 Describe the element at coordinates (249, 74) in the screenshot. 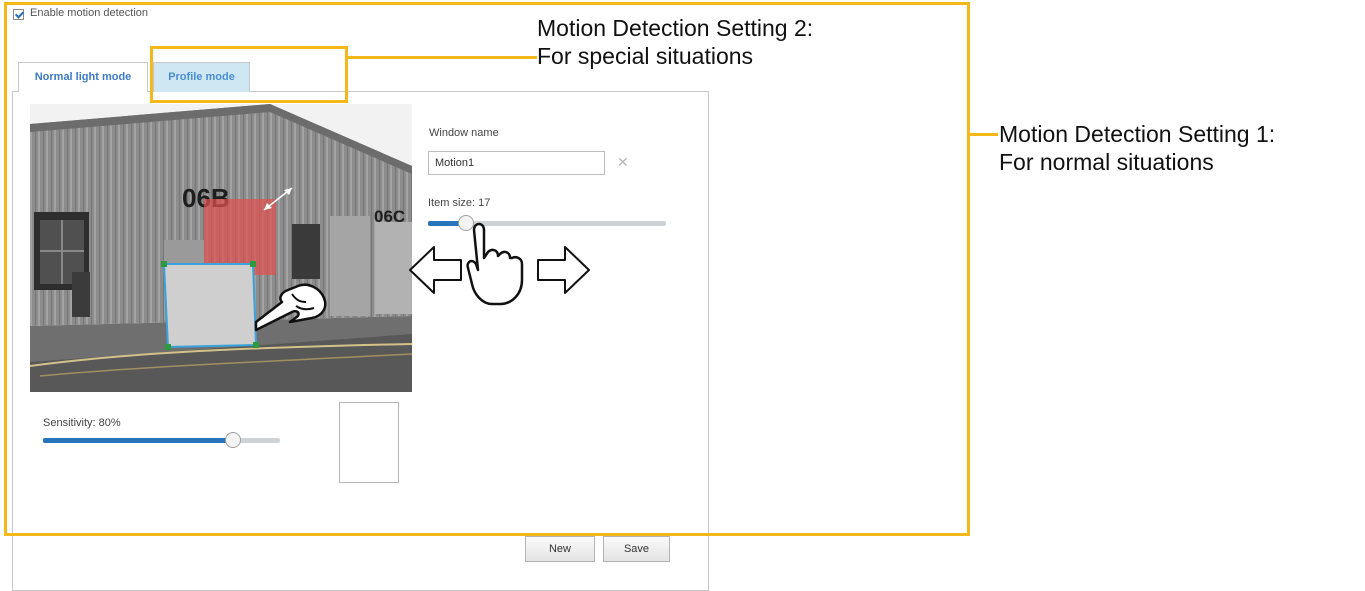

I see `setting2-highlight-box` at that location.